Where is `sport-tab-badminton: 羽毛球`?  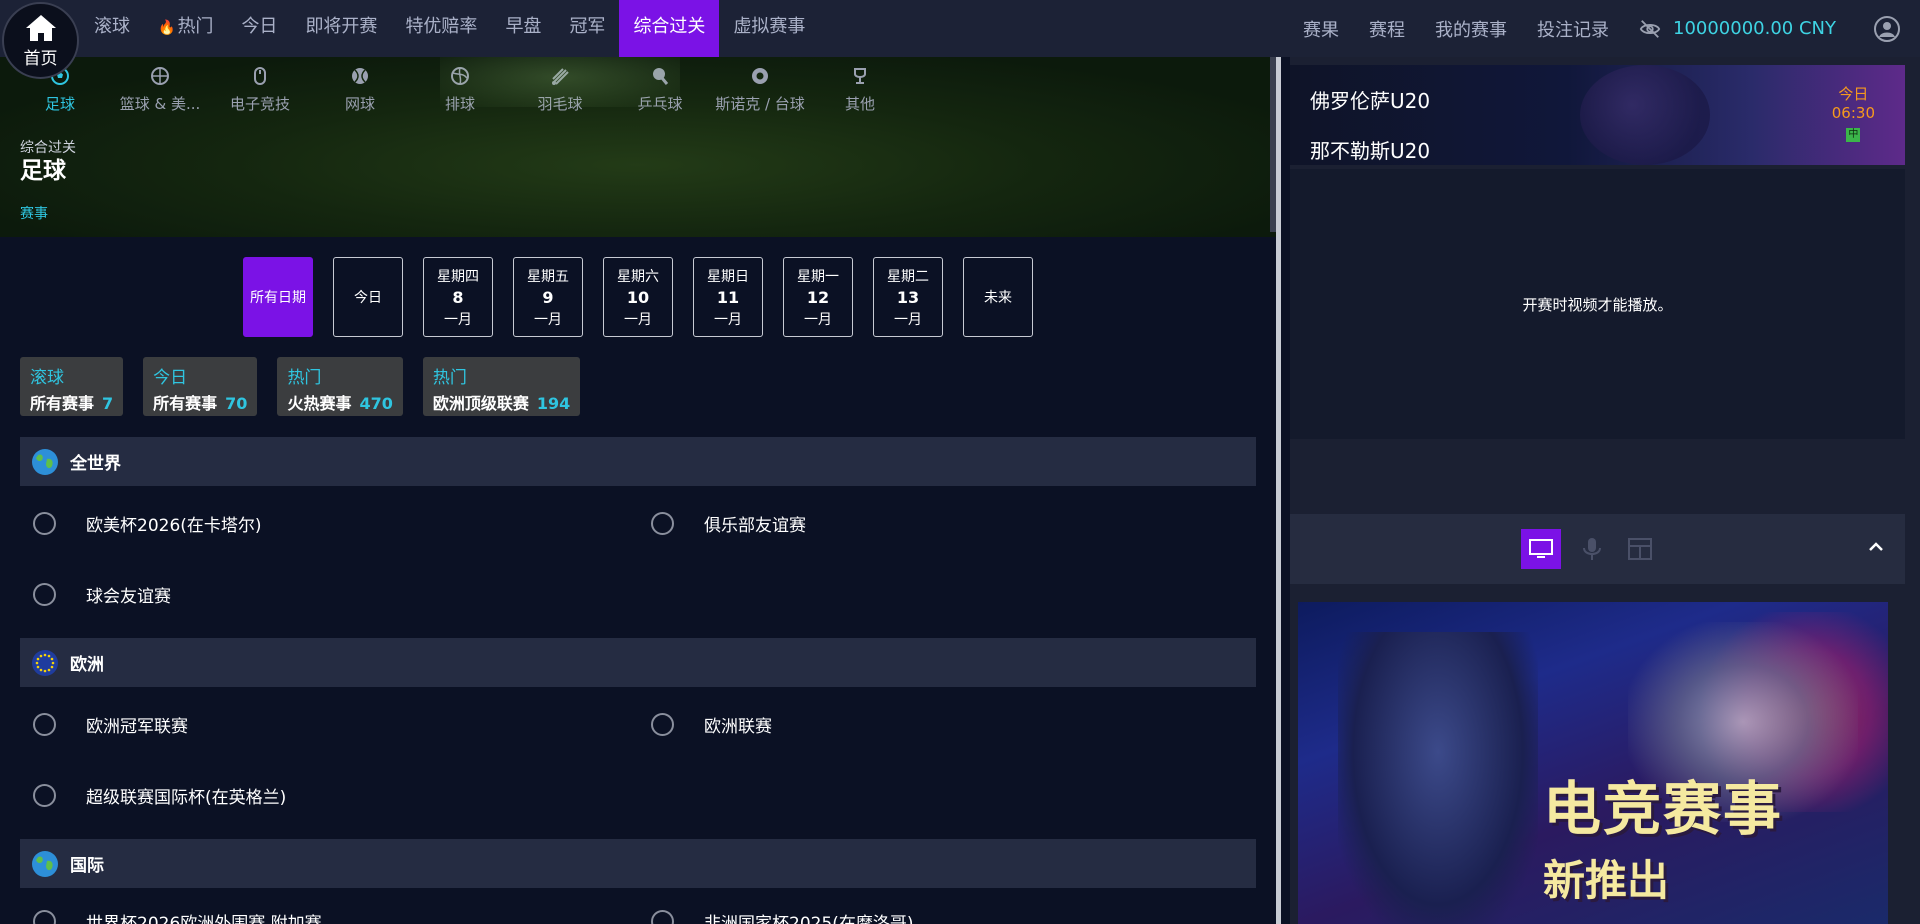 sport-tab-badminton: 羽毛球 is located at coordinates (560, 89).